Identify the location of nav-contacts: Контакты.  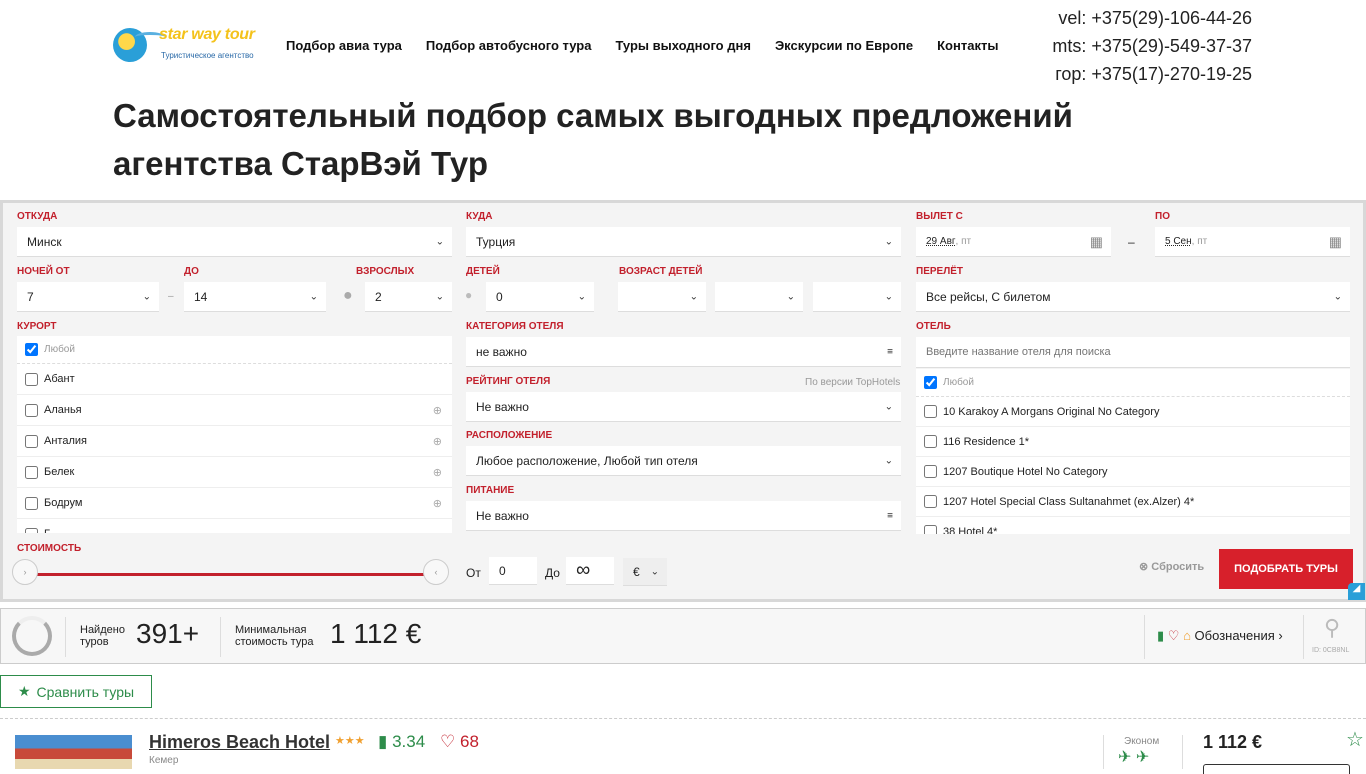
(967, 45).